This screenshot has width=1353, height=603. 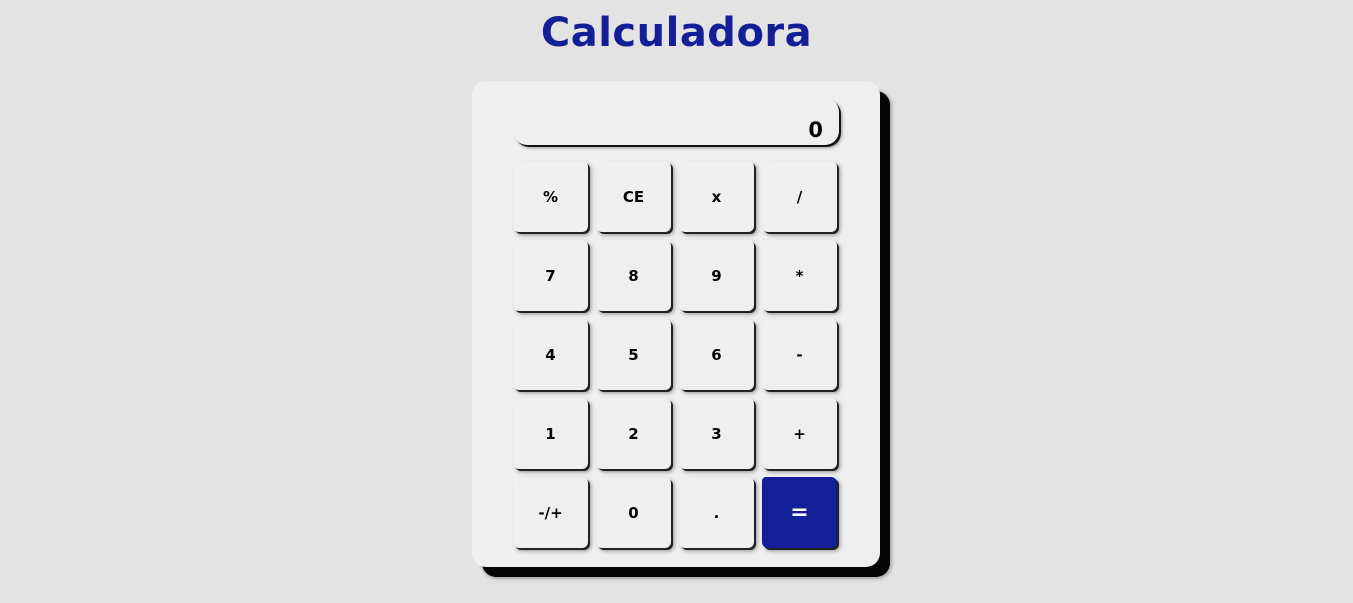 What do you see at coordinates (799, 433) in the screenshot?
I see `add-key: +` at bounding box center [799, 433].